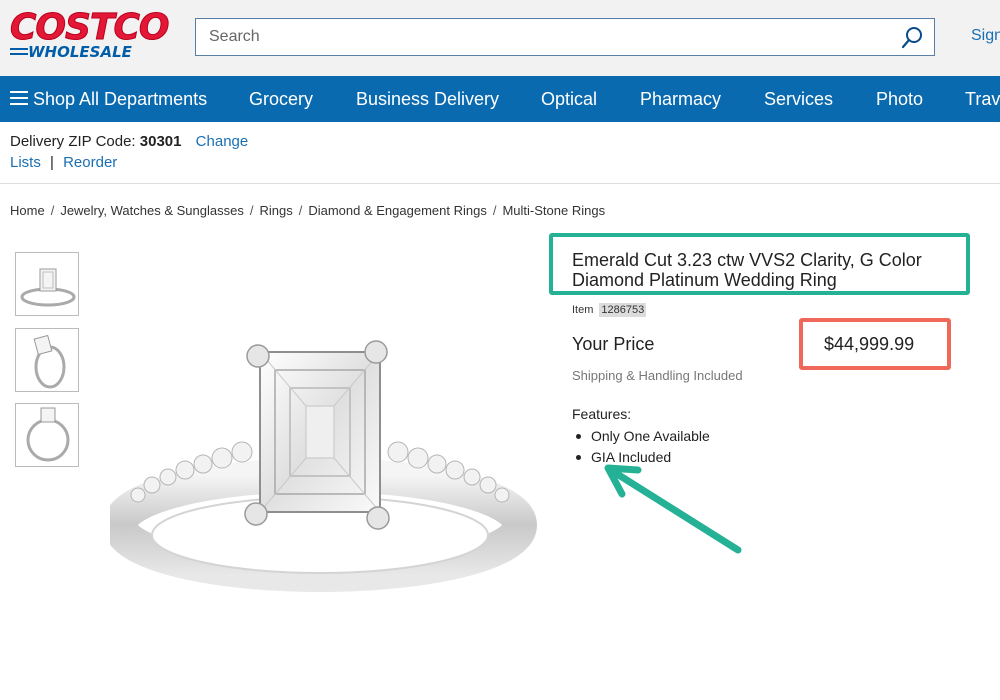  Describe the element at coordinates (613, 344) in the screenshot. I see `price-label: Your Price` at that location.